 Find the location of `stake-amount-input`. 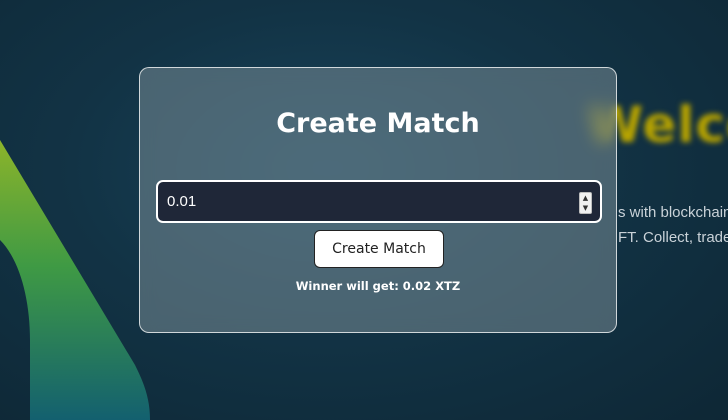

stake-amount-input is located at coordinates (379, 201).